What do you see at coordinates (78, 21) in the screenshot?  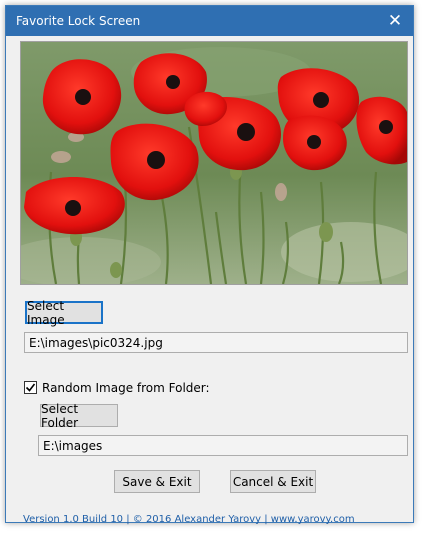 I see `window-title: Favorite Lock Screen` at bounding box center [78, 21].